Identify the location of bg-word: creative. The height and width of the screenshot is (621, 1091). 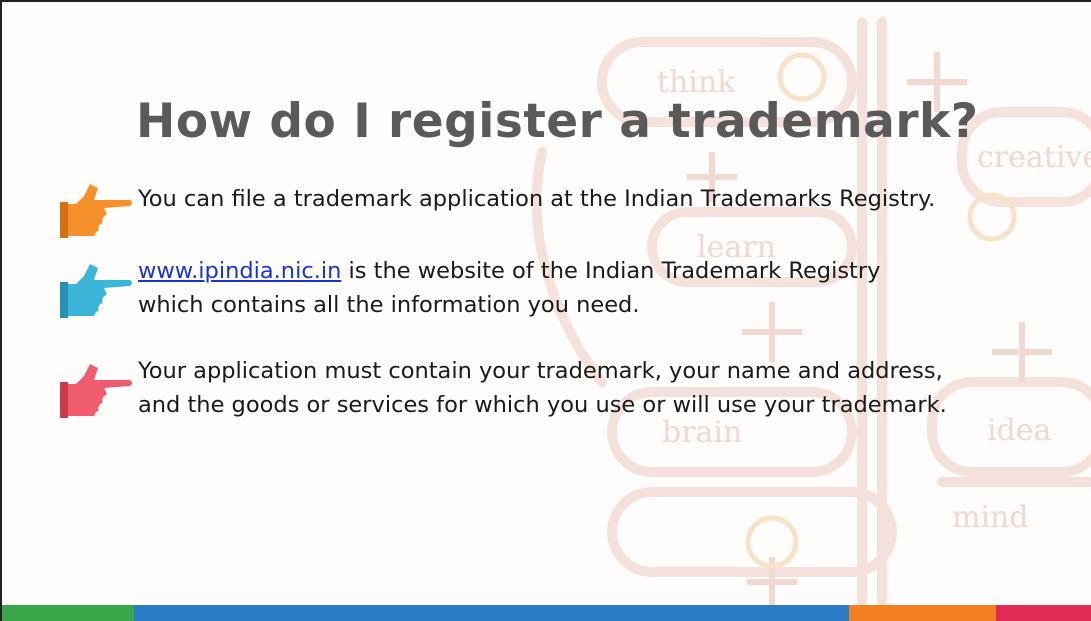
(1034, 157).